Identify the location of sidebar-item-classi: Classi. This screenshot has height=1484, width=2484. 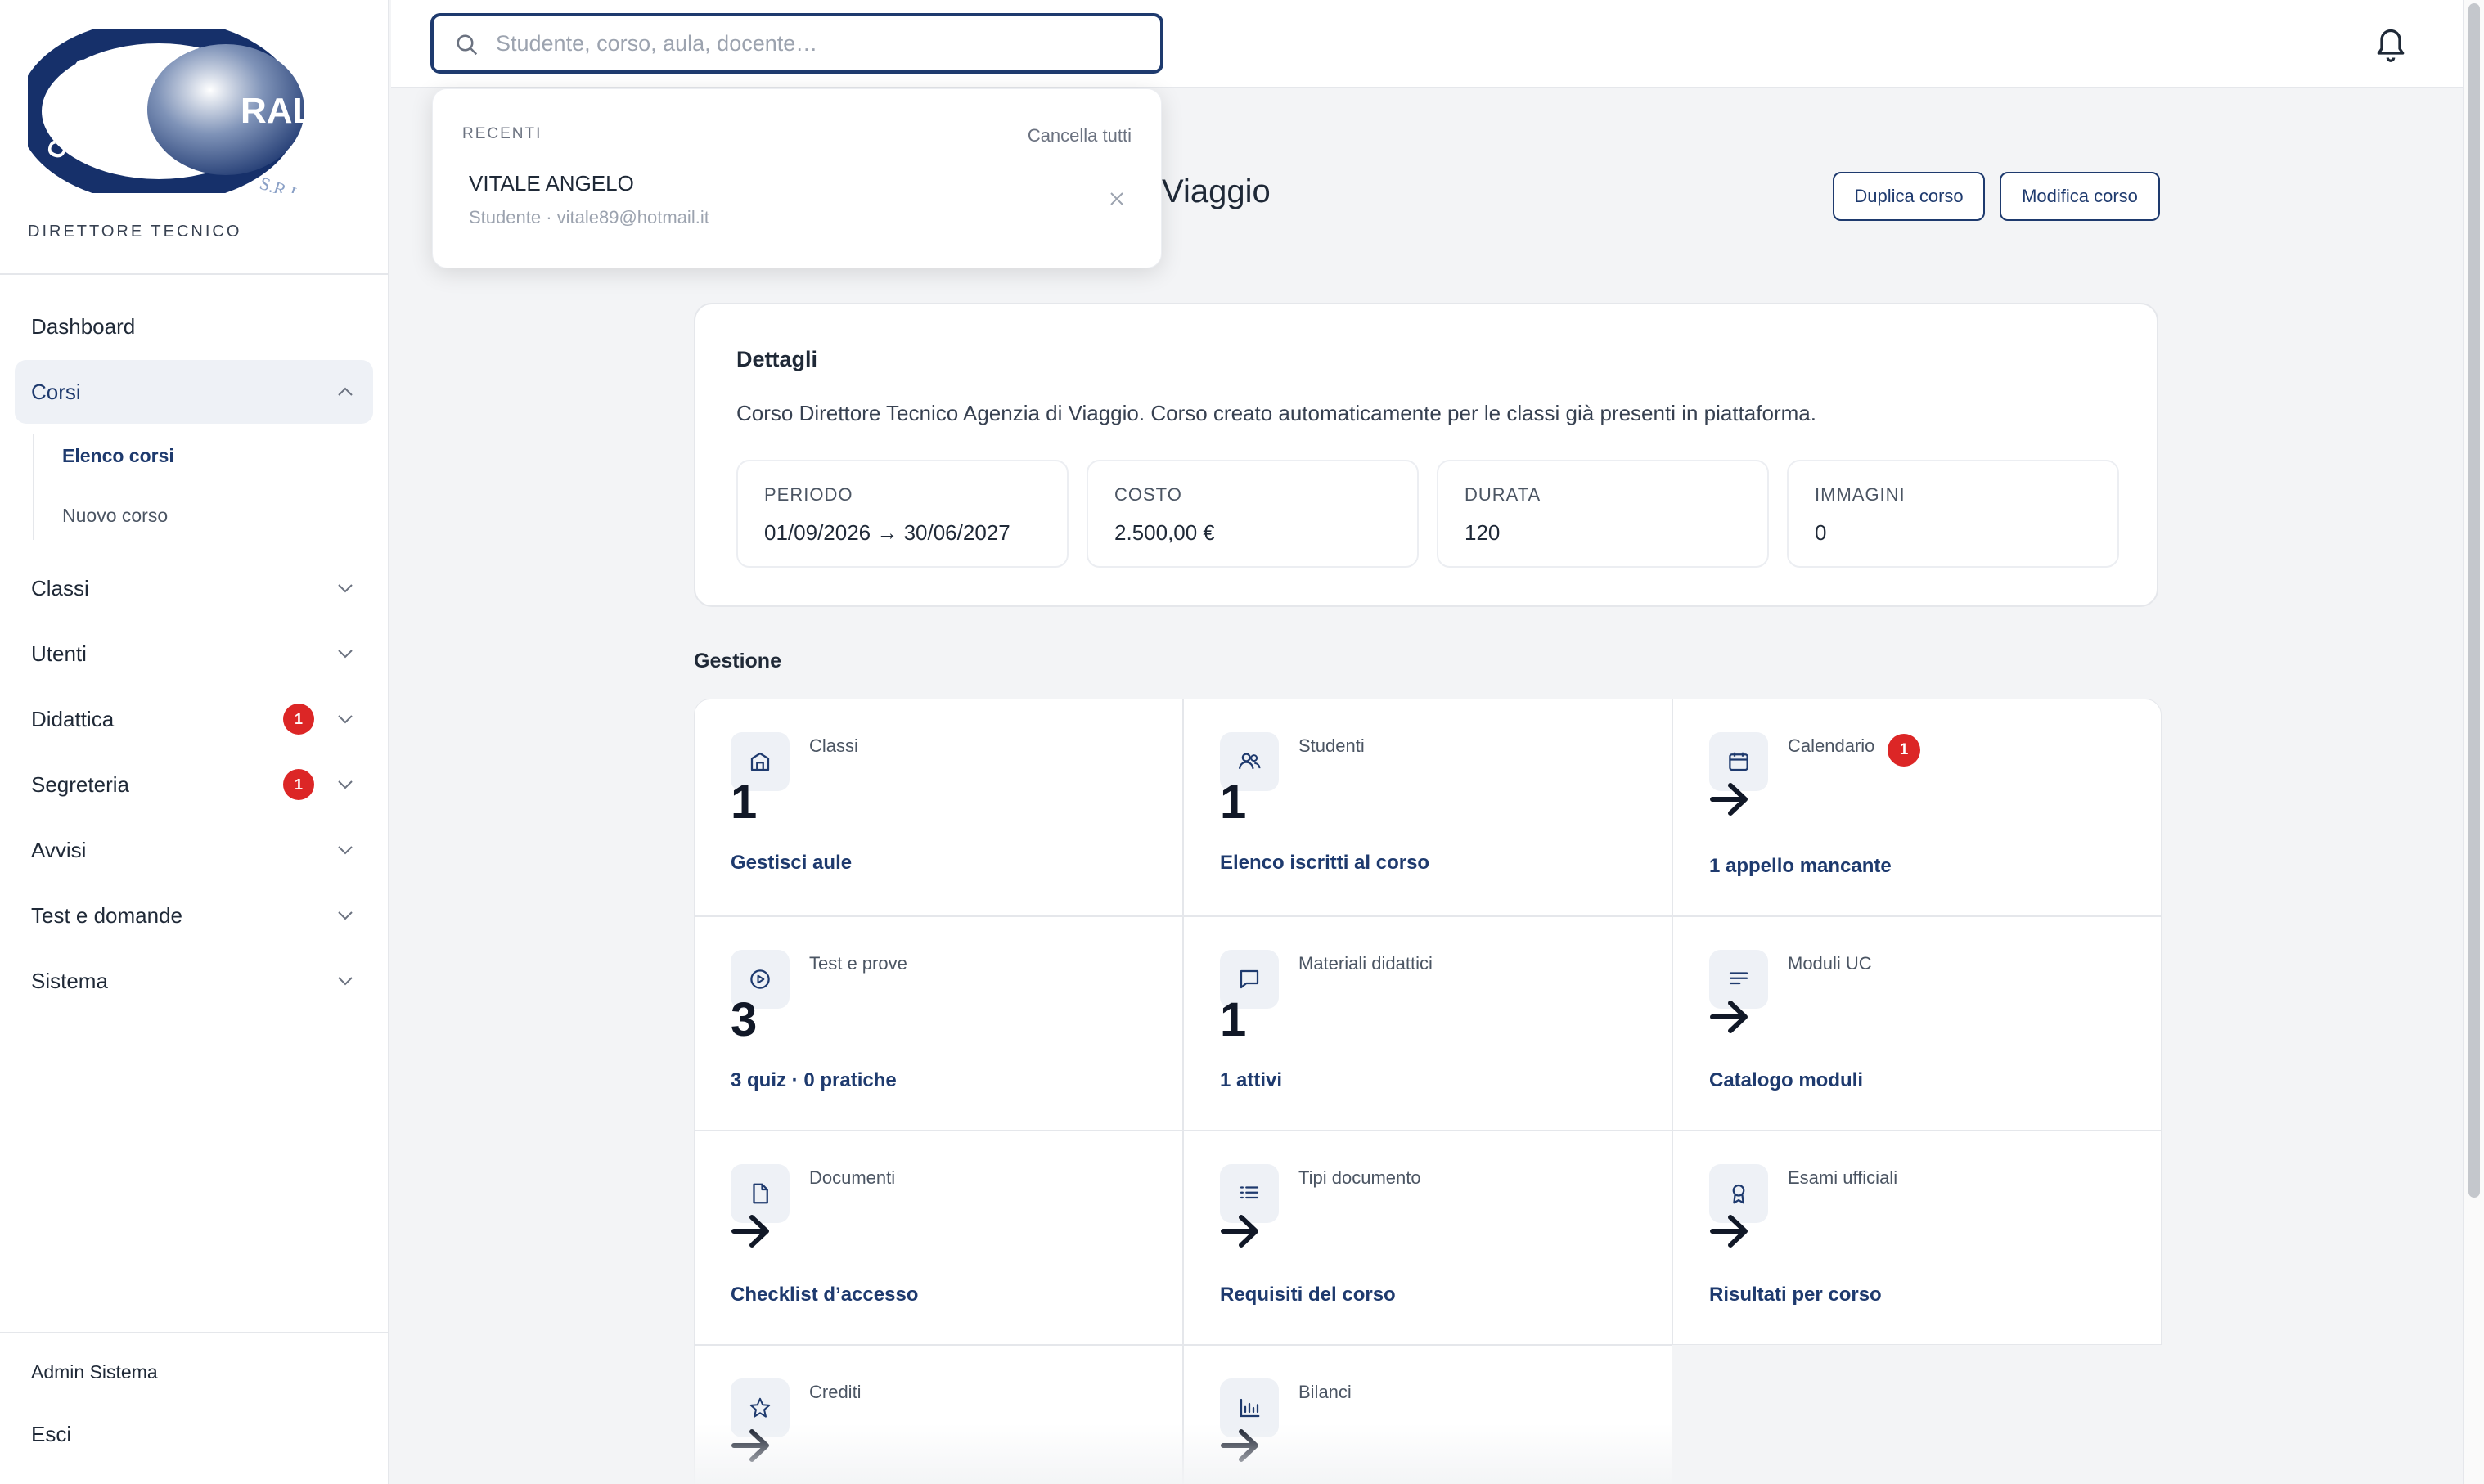
(194, 588).